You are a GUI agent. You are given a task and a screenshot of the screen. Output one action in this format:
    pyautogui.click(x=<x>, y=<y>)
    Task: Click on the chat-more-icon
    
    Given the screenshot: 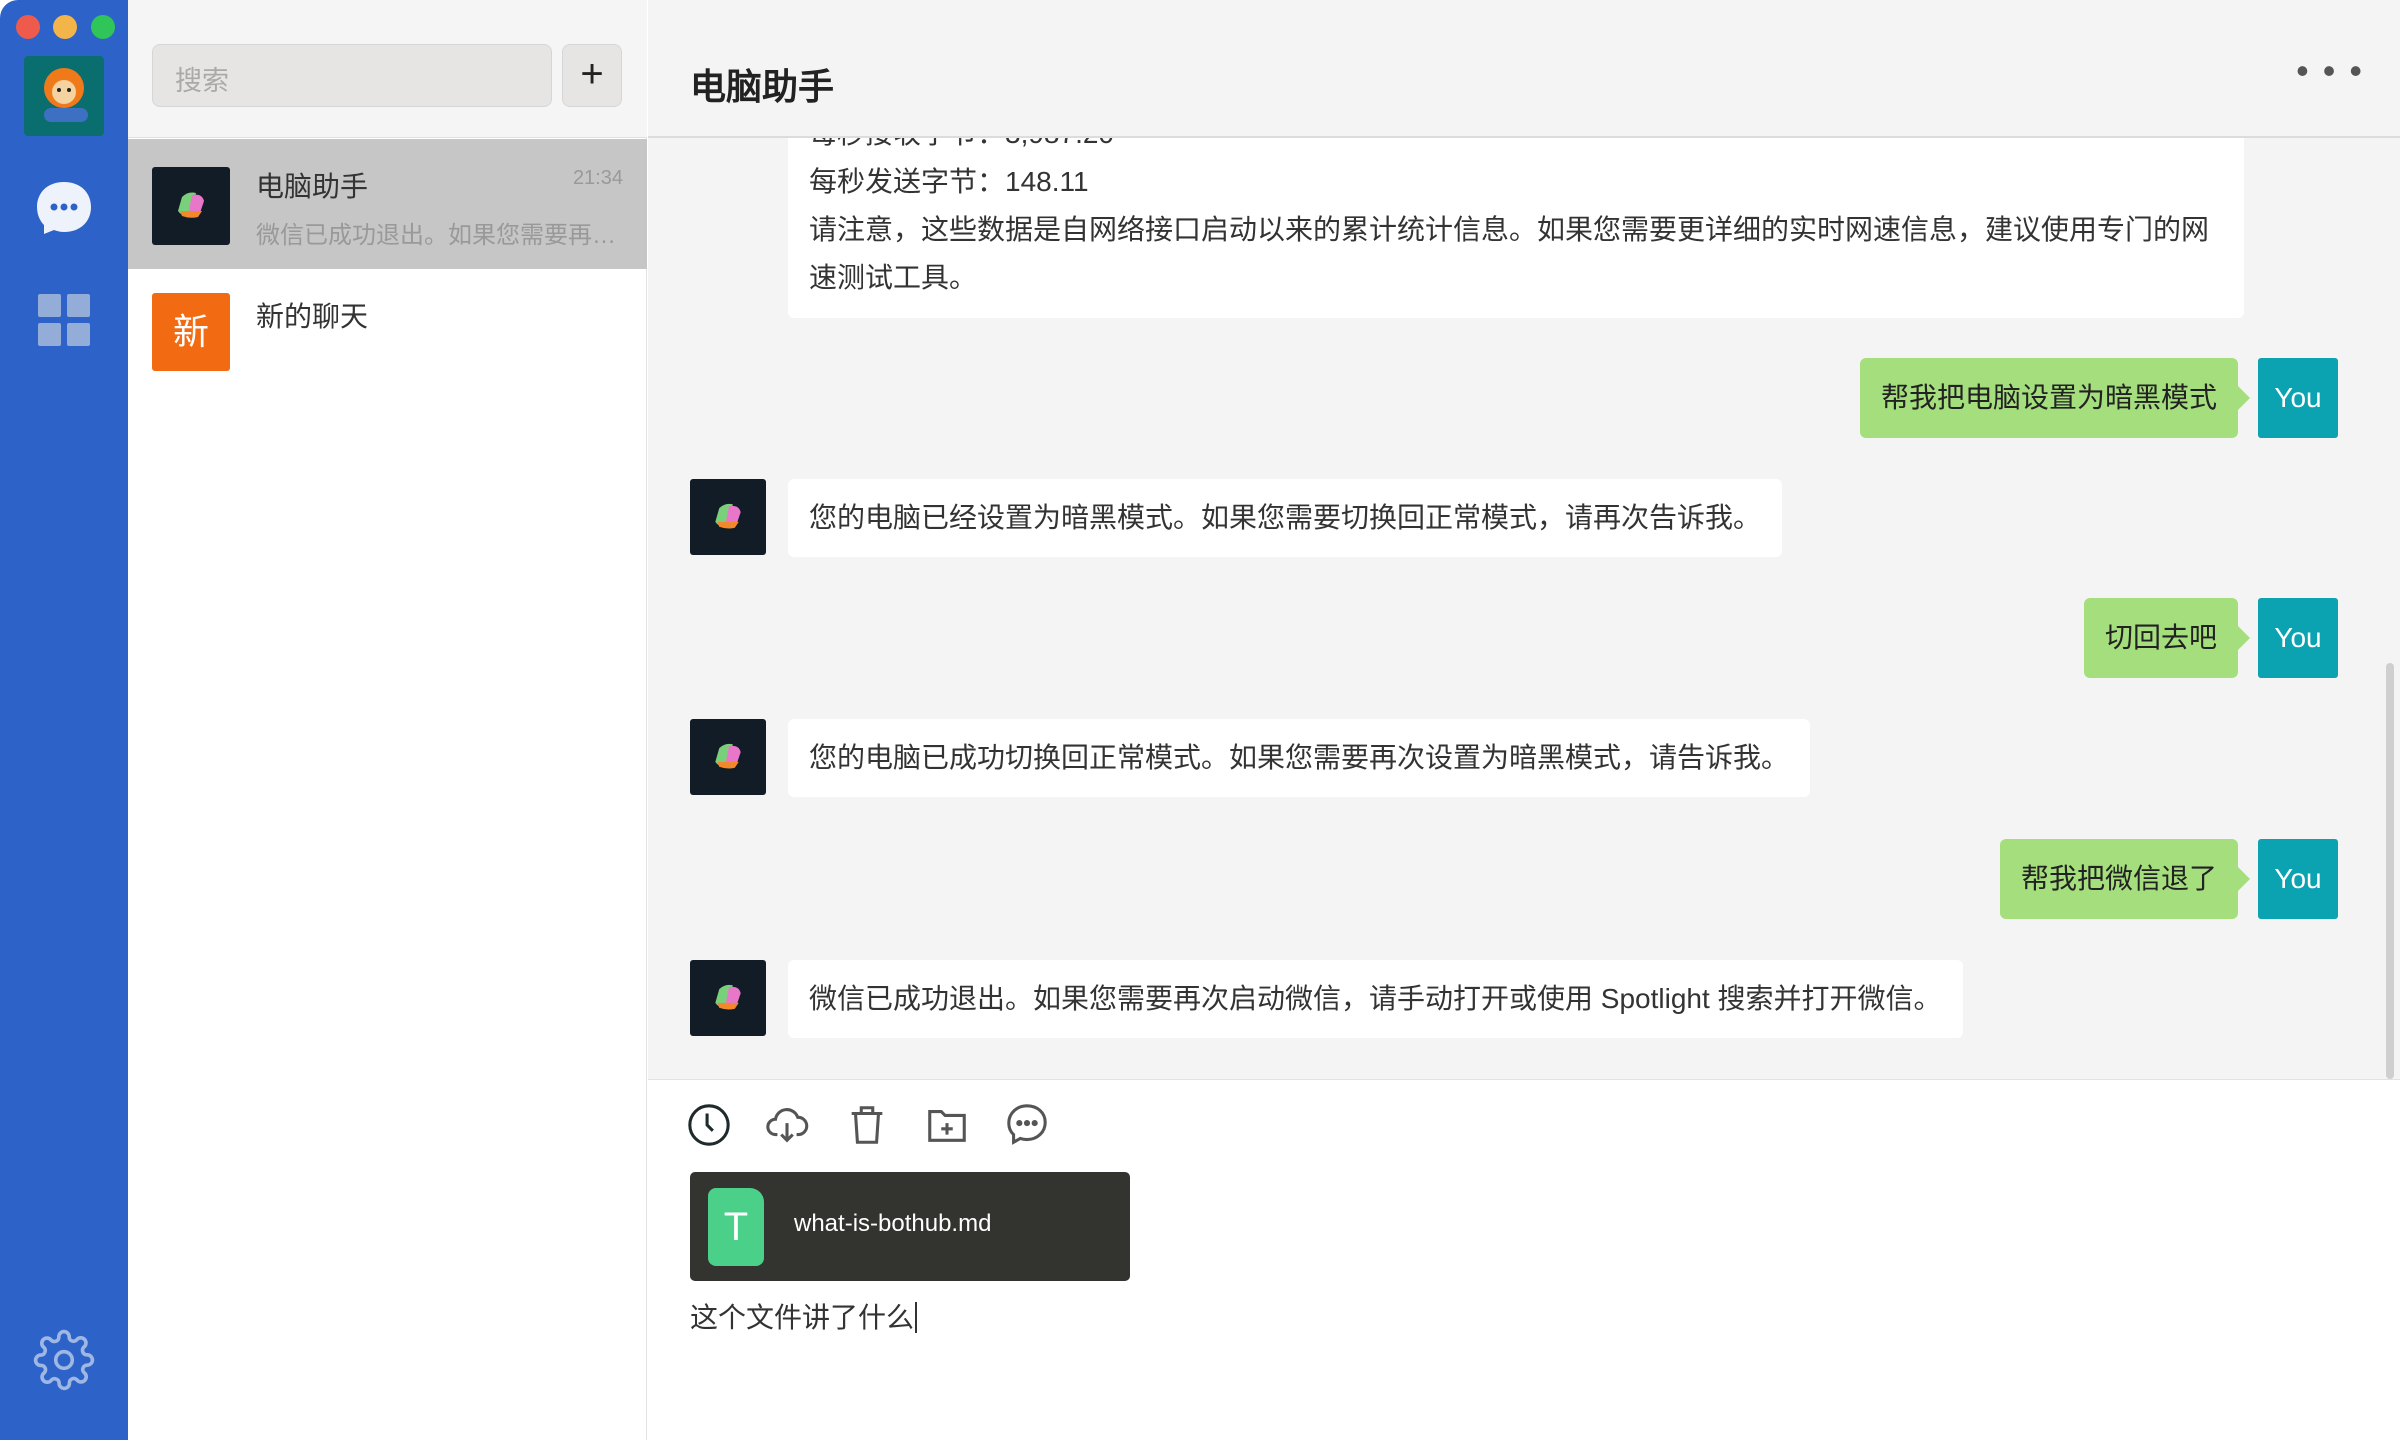 What is the action you would take?
    pyautogui.click(x=1027, y=1125)
    